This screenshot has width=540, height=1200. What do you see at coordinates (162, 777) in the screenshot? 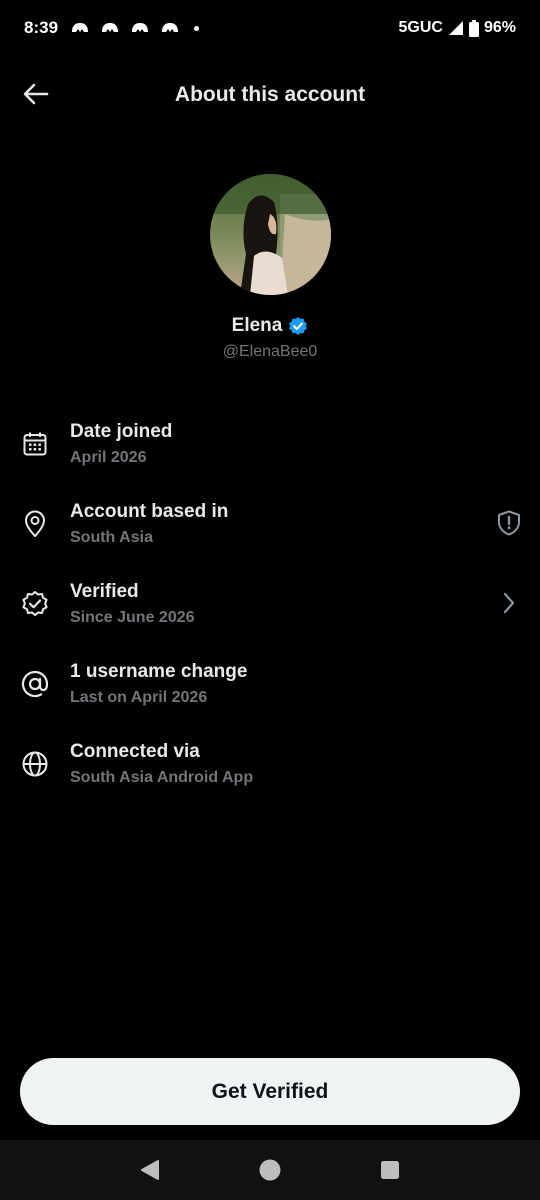
I see `info-subtitle: South Asia Android App` at bounding box center [162, 777].